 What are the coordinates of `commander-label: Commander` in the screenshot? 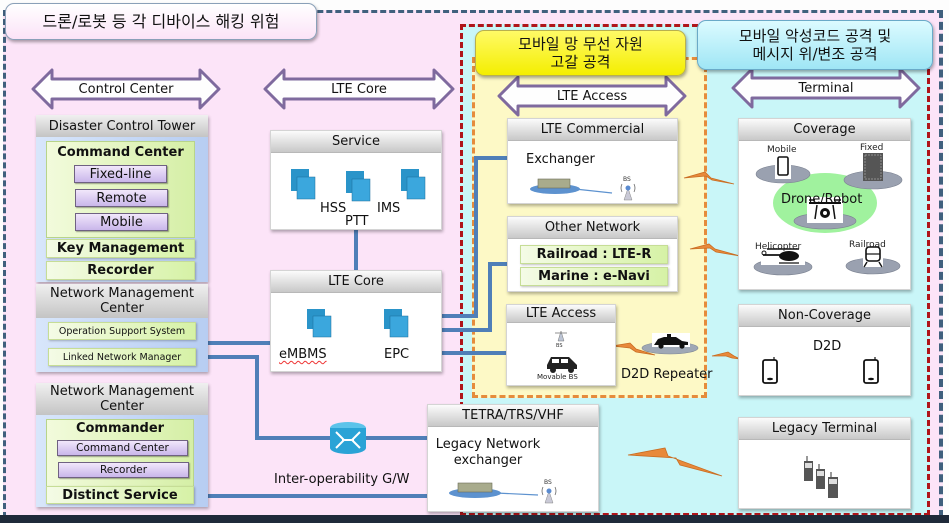 It's located at (120, 428).